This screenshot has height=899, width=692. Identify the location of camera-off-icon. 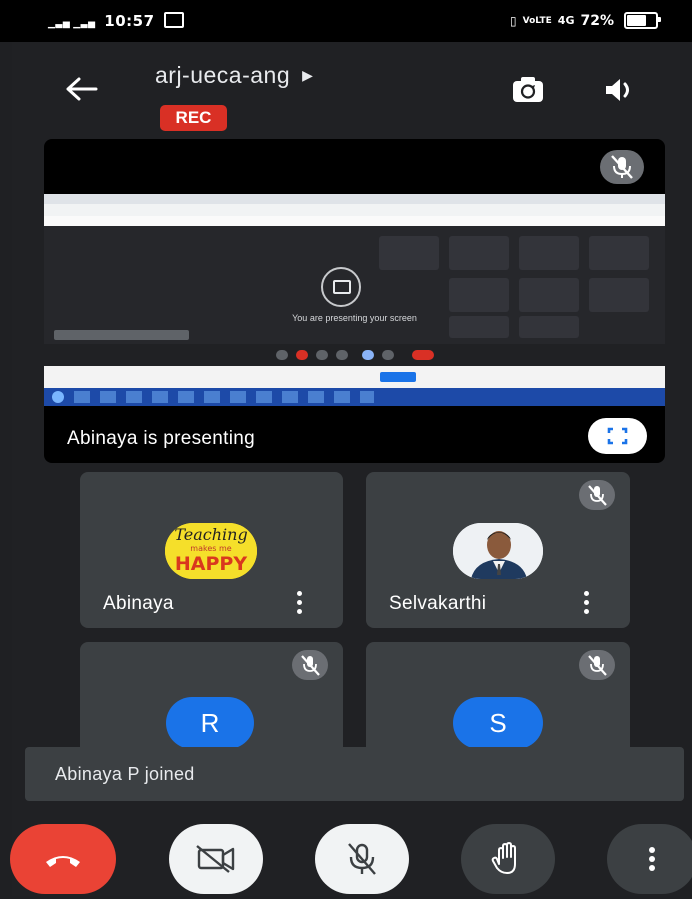
(215, 859).